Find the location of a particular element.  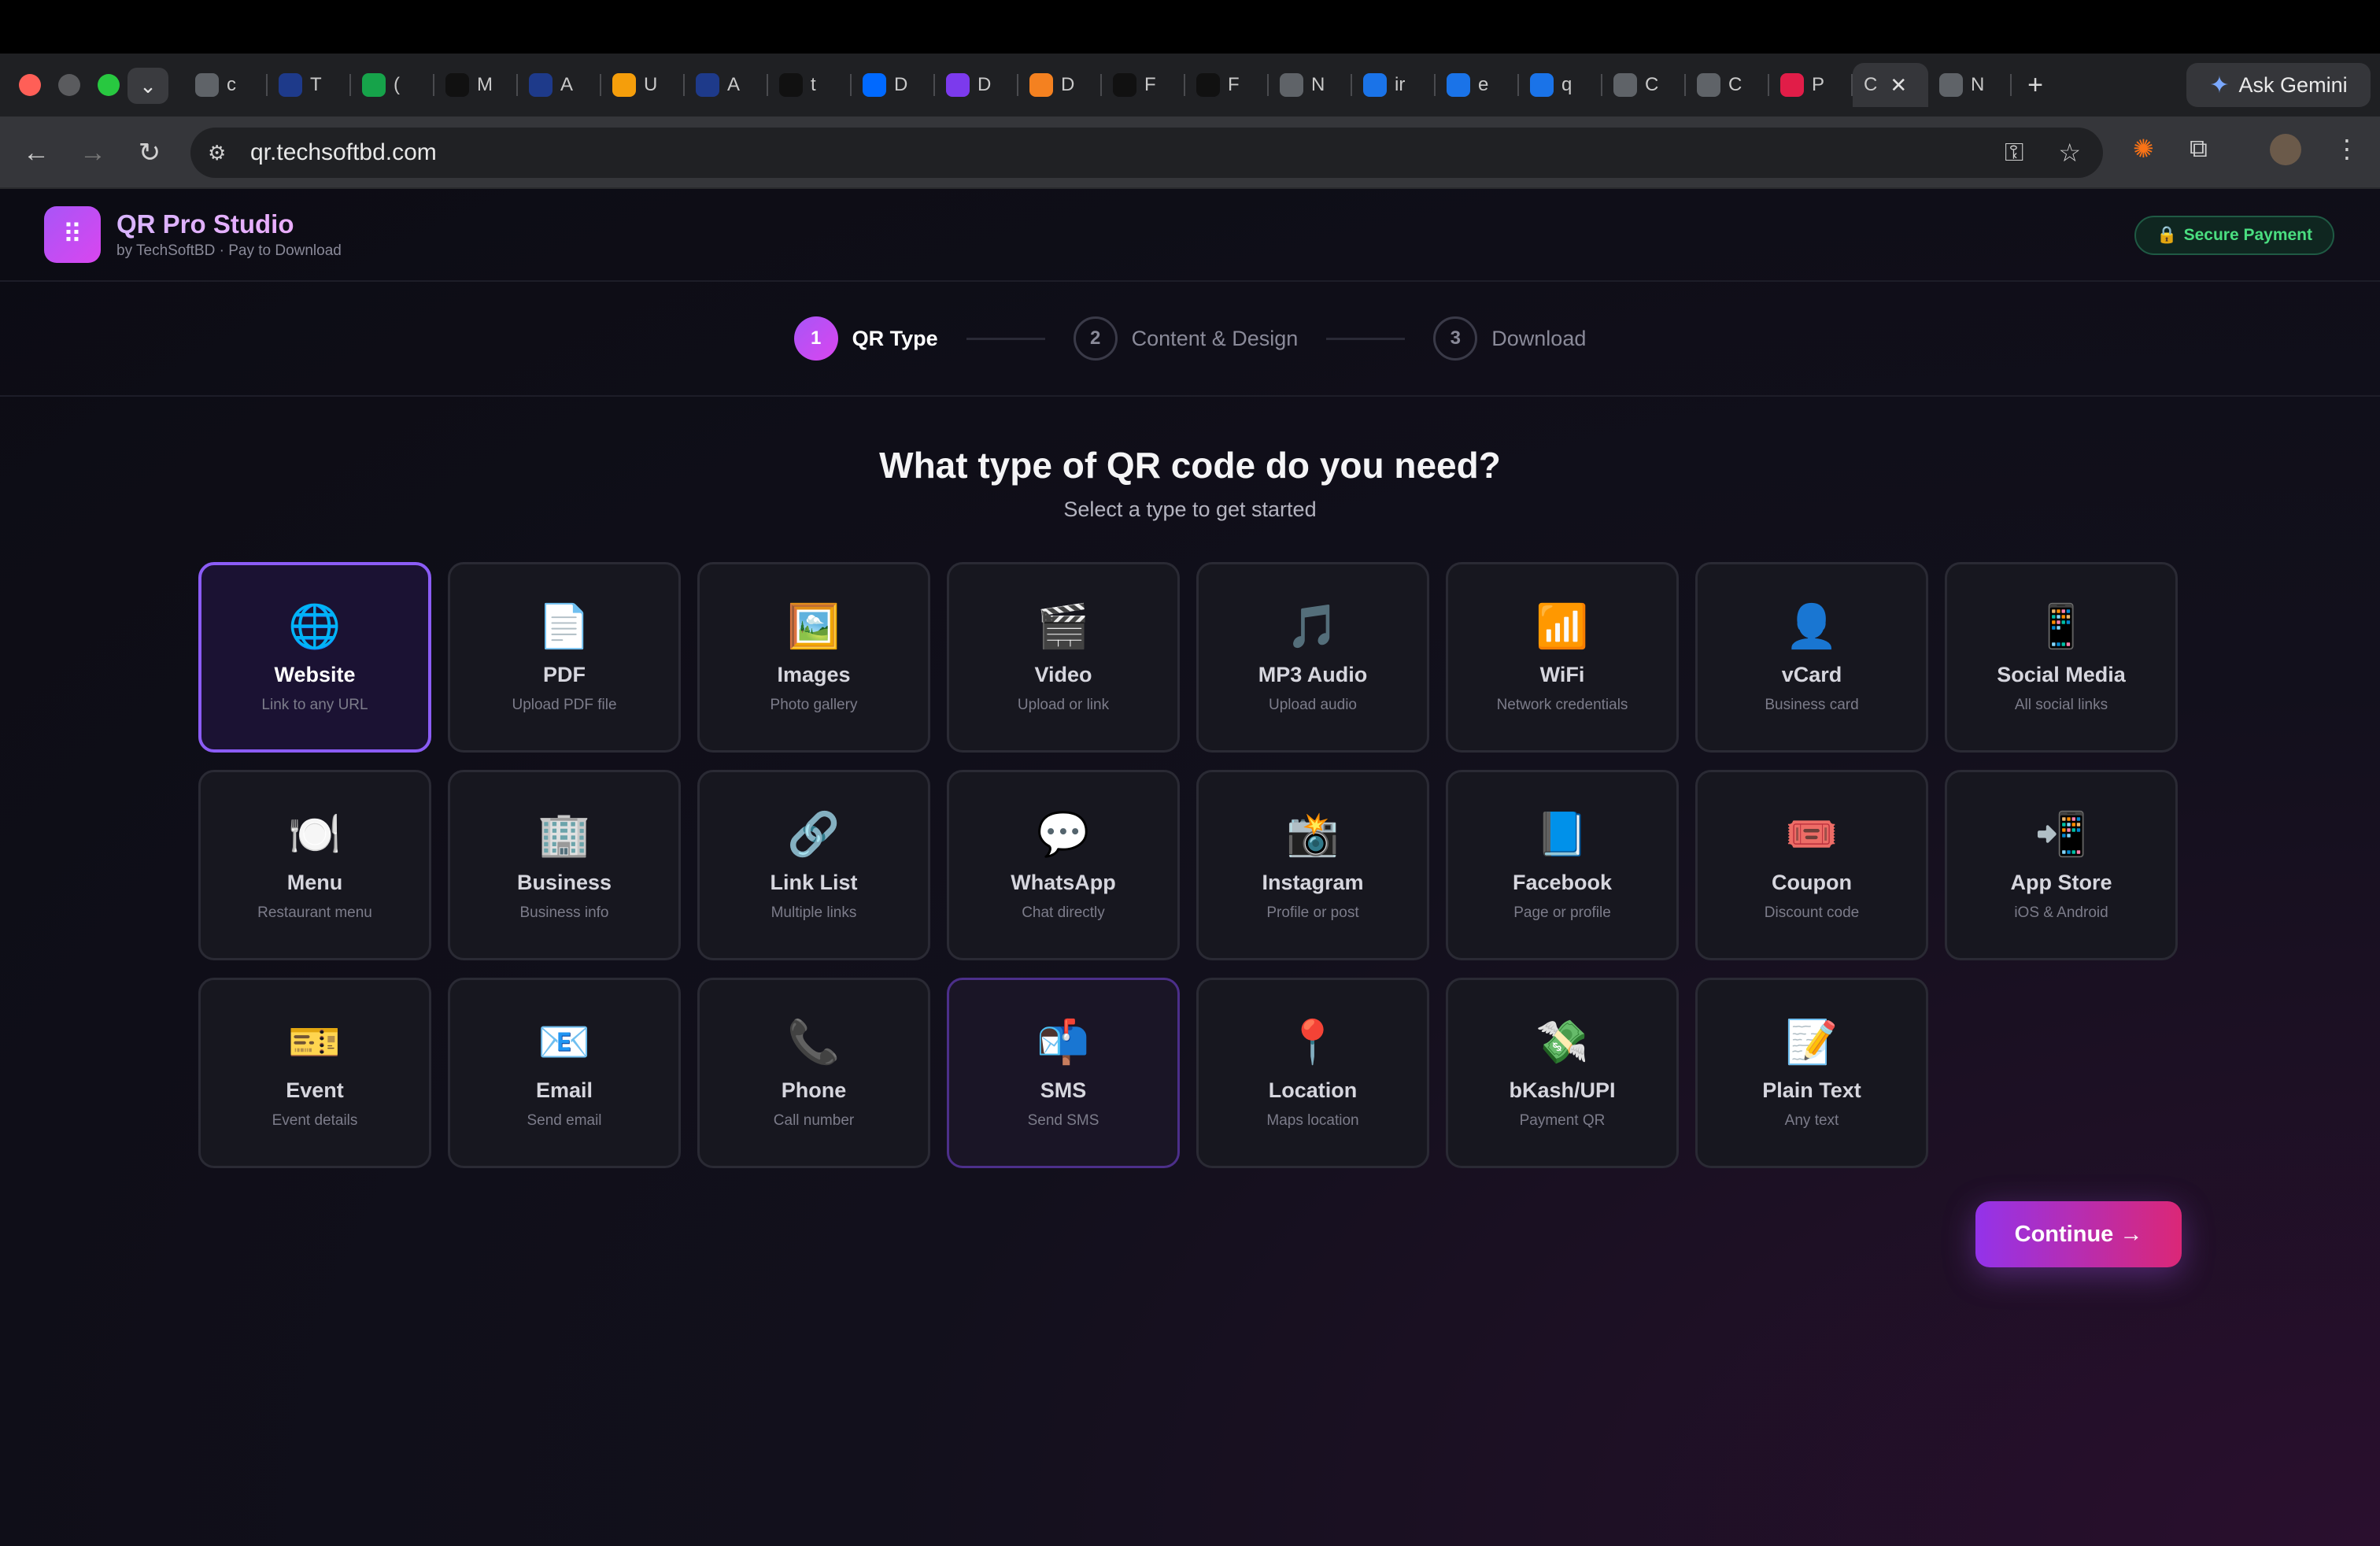

browser-tab-active: C ✕ is located at coordinates (1890, 85).